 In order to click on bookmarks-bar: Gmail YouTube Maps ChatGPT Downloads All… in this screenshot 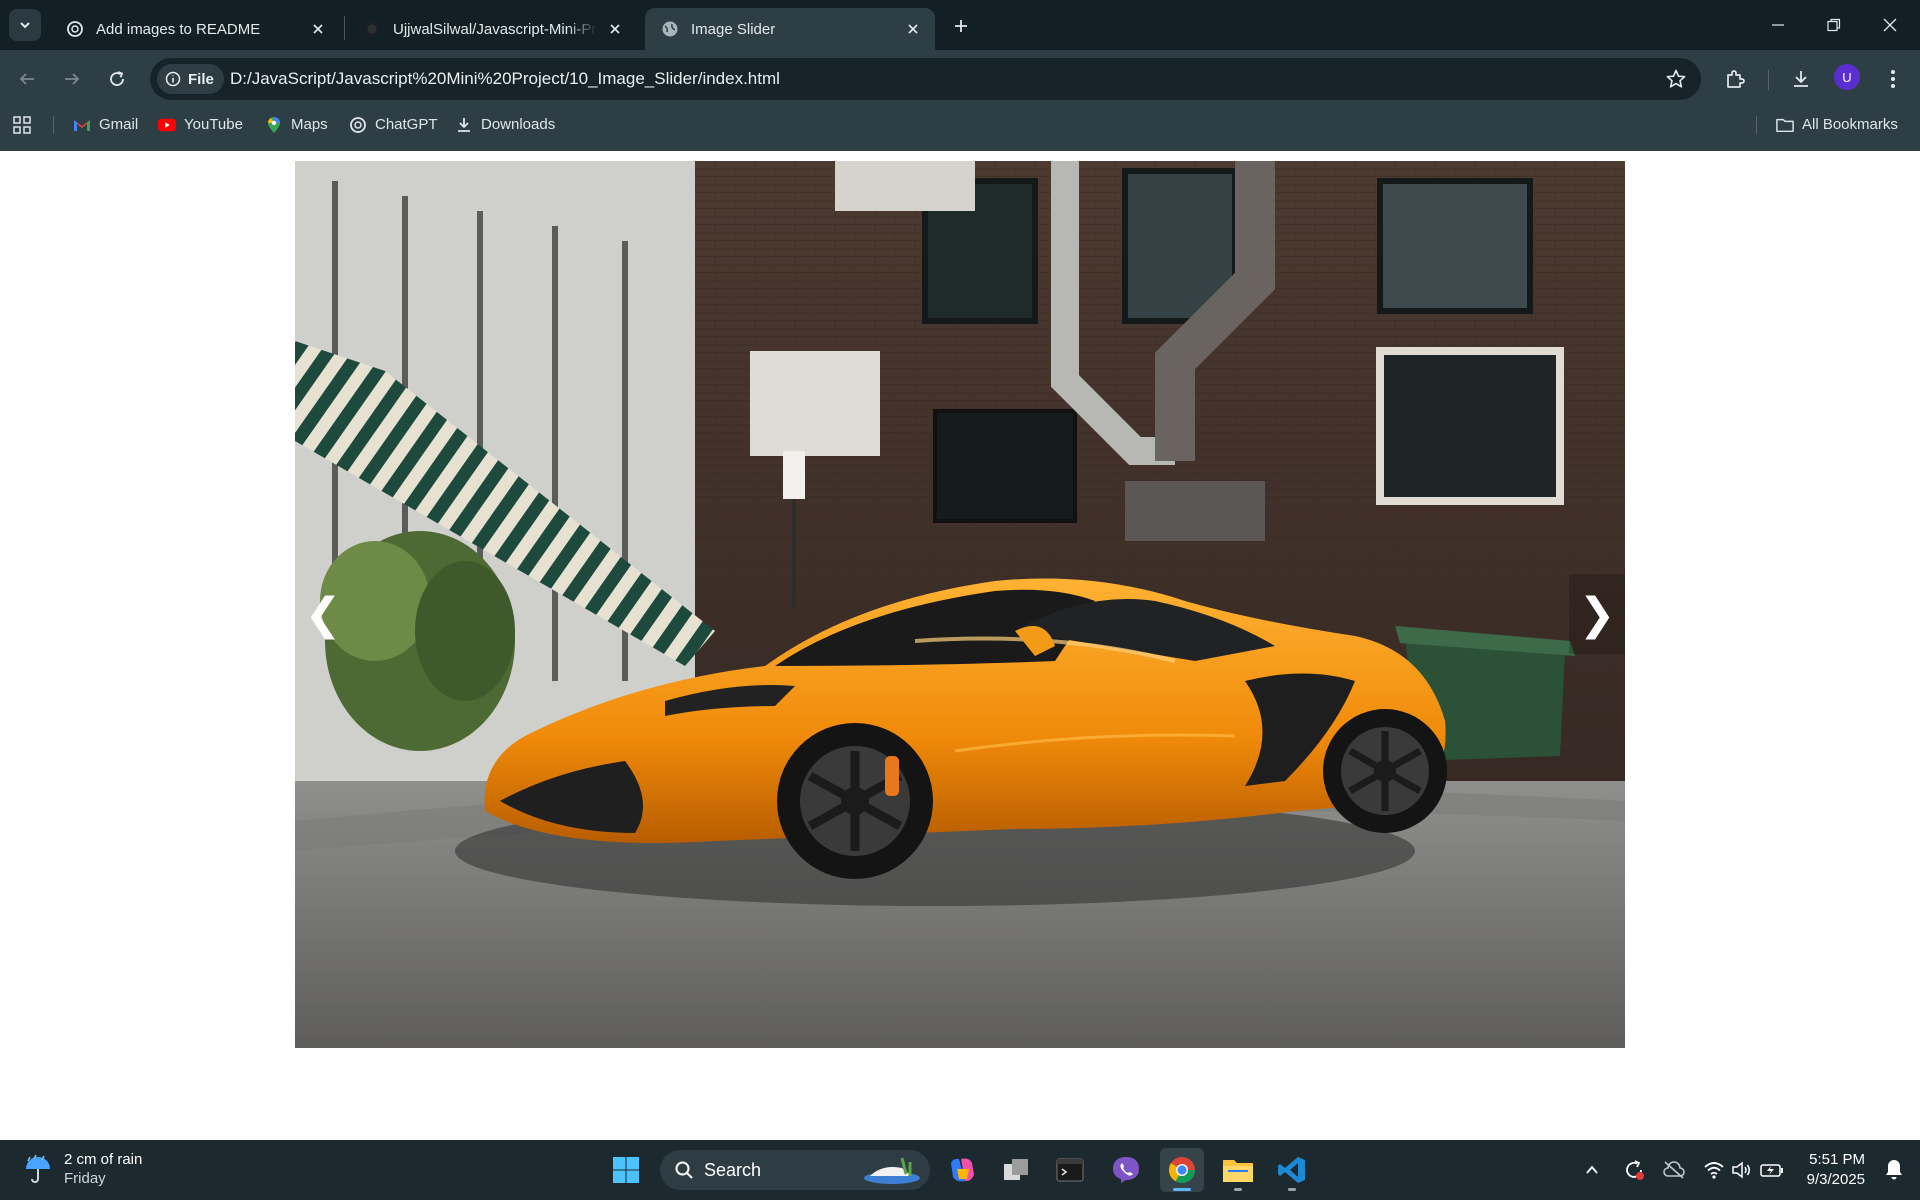, I will do `click(960, 129)`.